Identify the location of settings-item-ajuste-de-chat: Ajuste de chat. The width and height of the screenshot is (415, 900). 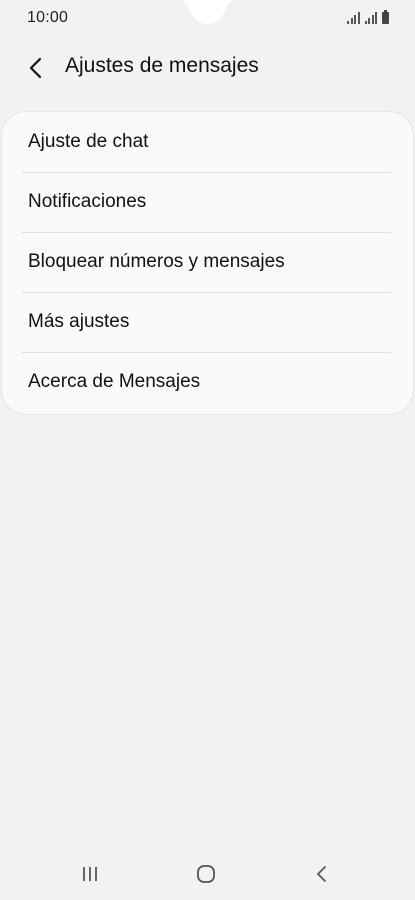
(207, 142).